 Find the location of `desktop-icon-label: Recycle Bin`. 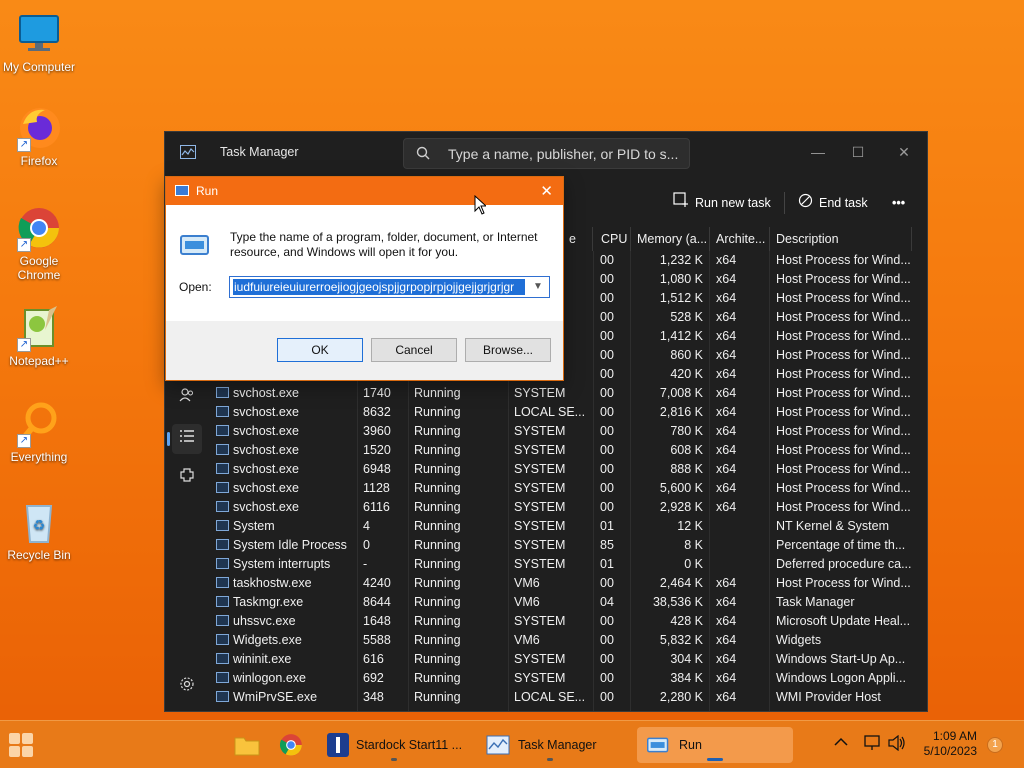

desktop-icon-label: Recycle Bin is located at coordinates (39, 555).